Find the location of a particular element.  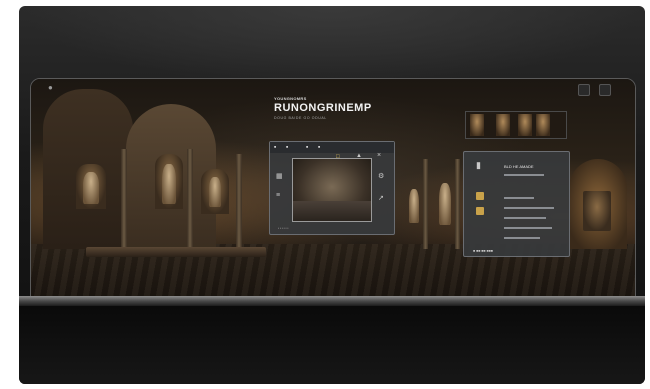

hero-title: RUNONGRINEMP is located at coordinates (323, 108).